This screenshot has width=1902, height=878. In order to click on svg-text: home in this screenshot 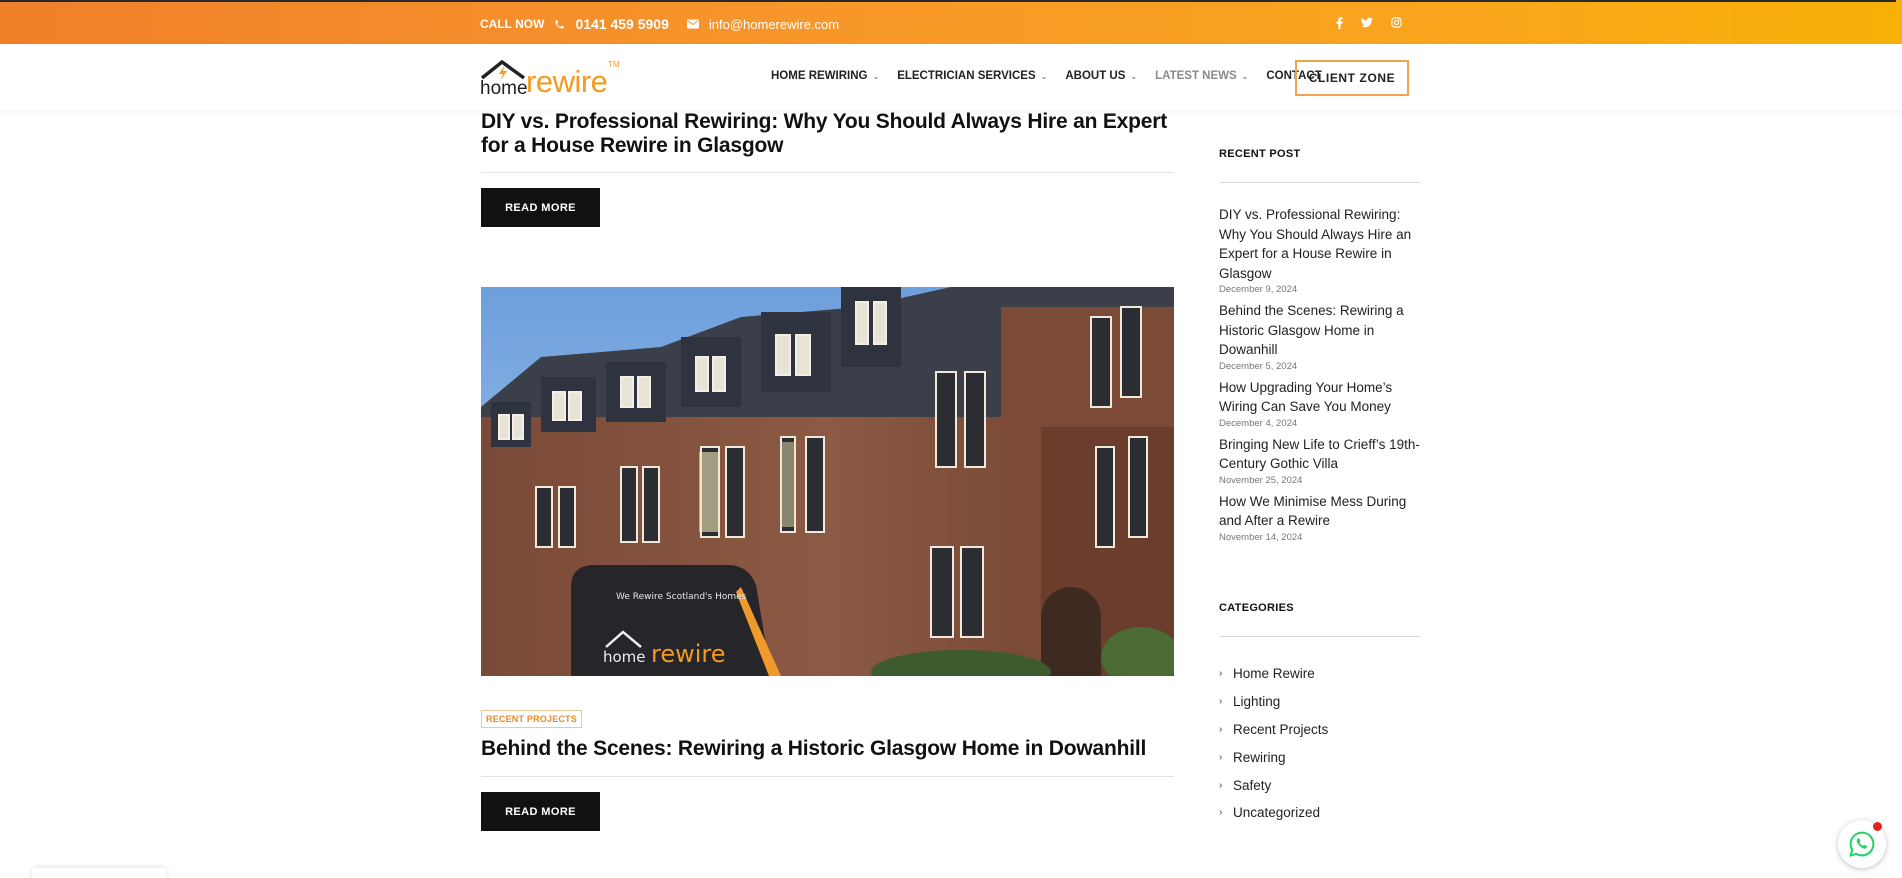, I will do `click(624, 657)`.